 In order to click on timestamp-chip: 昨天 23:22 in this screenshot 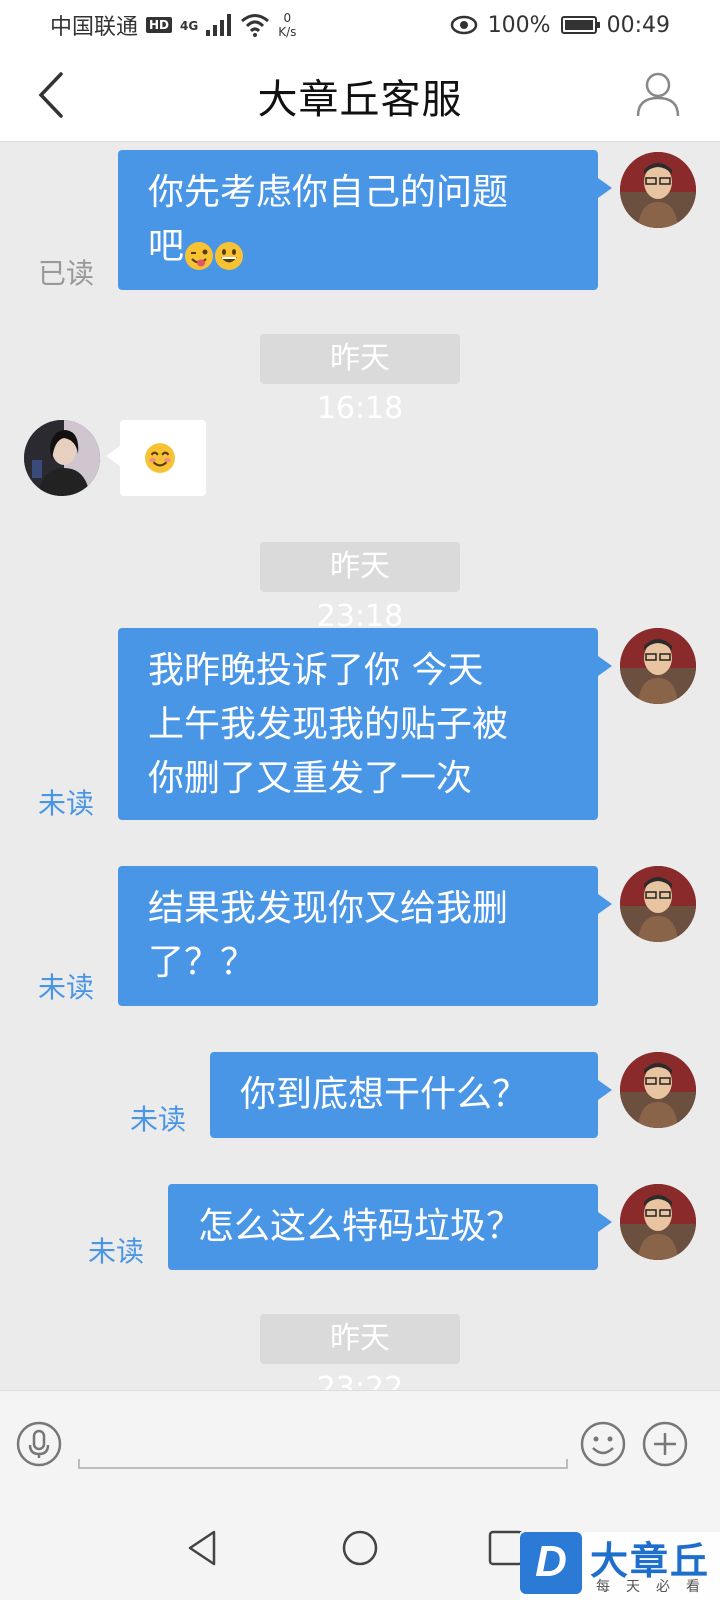, I will do `click(360, 1360)`.